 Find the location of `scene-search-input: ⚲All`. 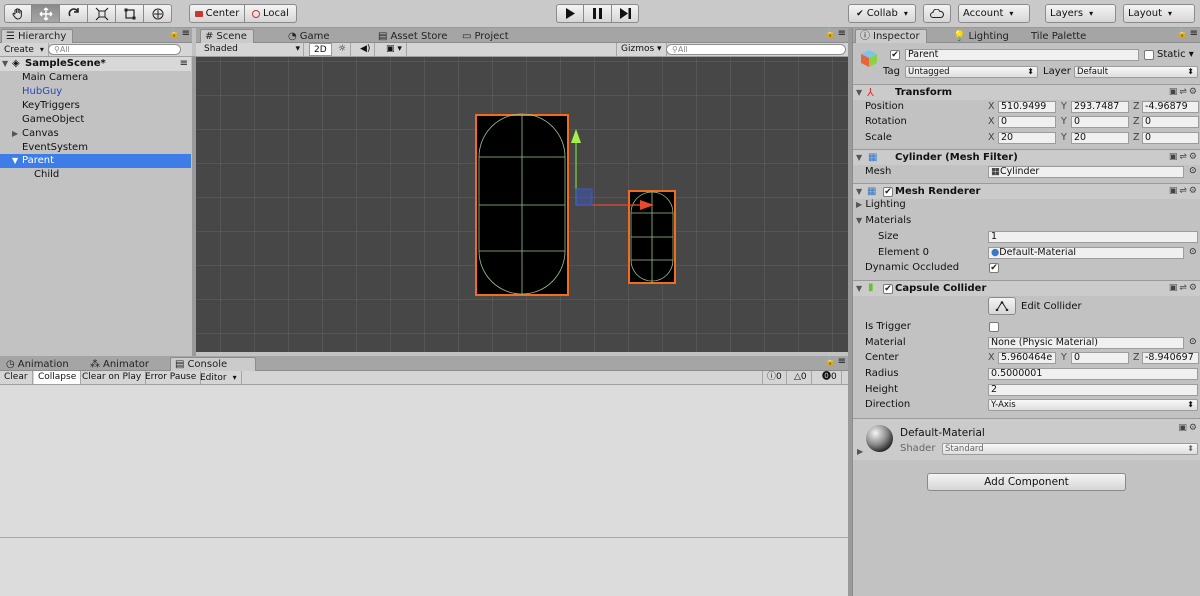

scene-search-input: ⚲All is located at coordinates (756, 49).